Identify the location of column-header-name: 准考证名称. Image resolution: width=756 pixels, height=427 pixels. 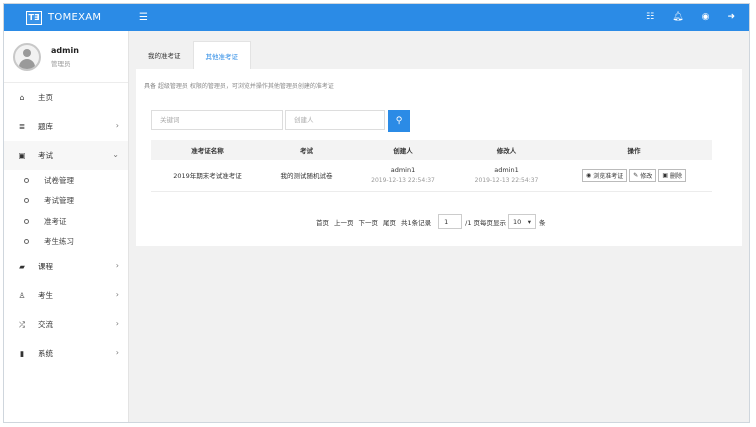
(207, 151).